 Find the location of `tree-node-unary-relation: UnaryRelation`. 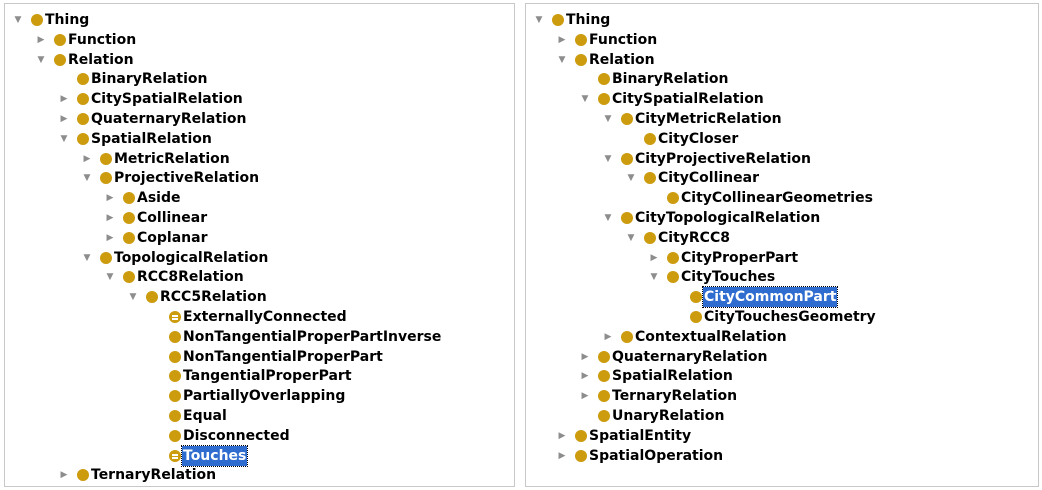

tree-node-unary-relation: UnaryRelation is located at coordinates (782, 416).